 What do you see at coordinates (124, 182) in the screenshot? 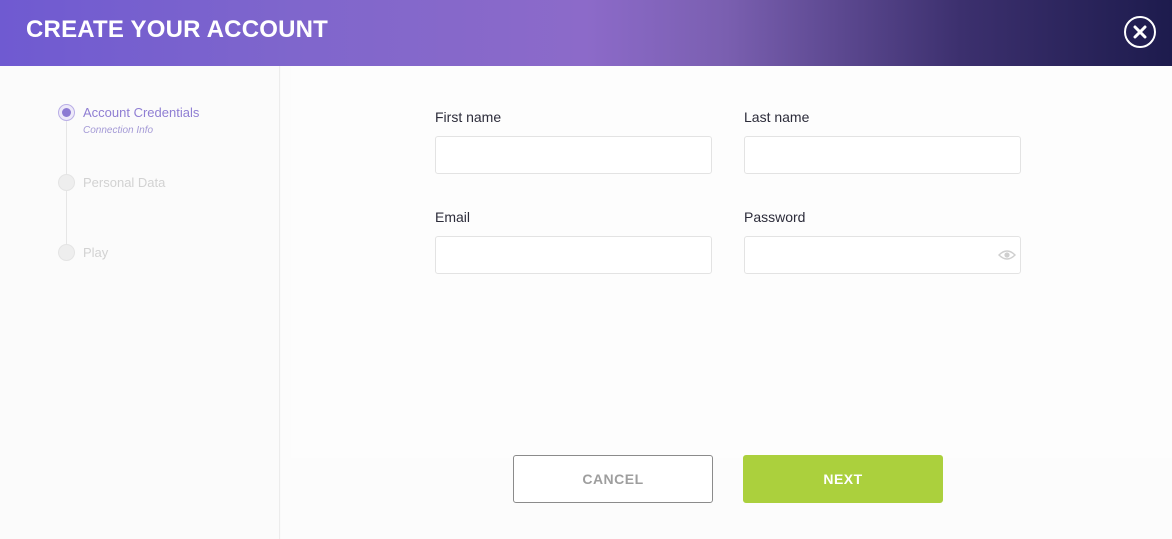
I see `step-label-personal-data: Personal Data` at bounding box center [124, 182].